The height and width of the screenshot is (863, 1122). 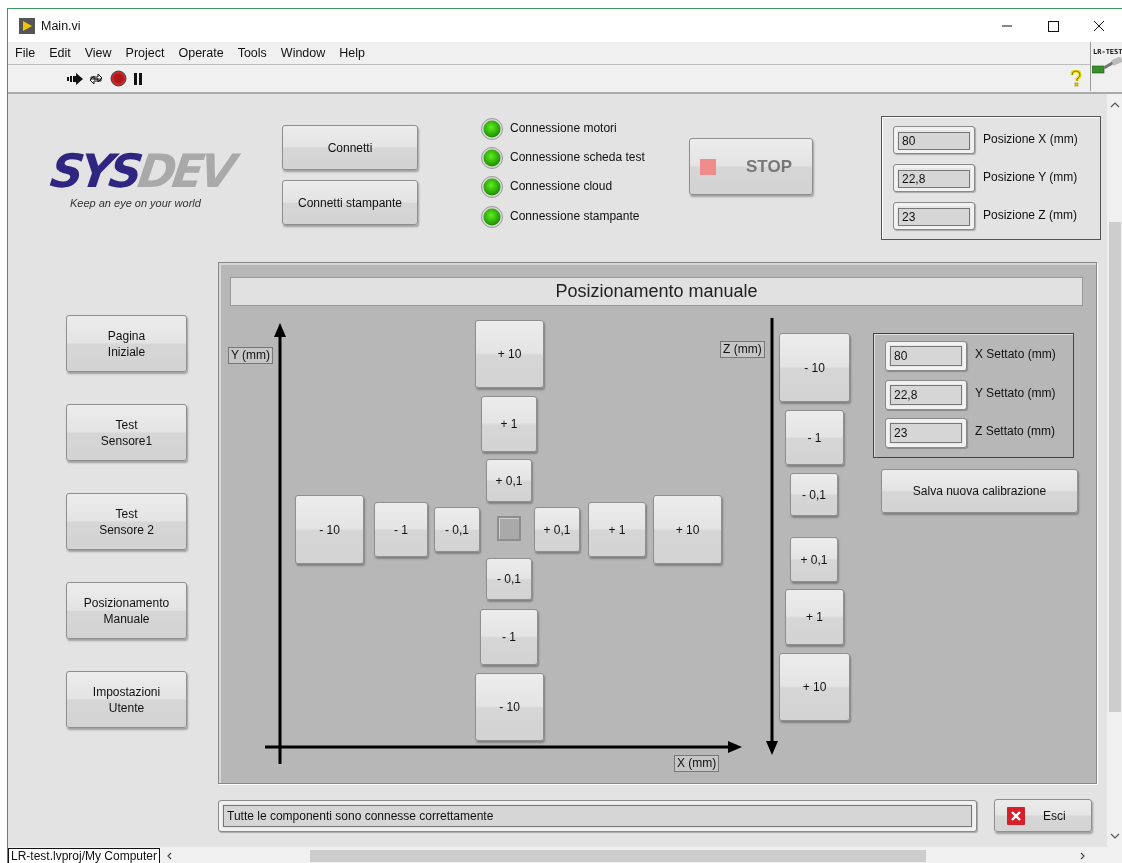 I want to click on status-message-field: Tutte le componenti sono connesse correttamente, so click(x=597, y=816).